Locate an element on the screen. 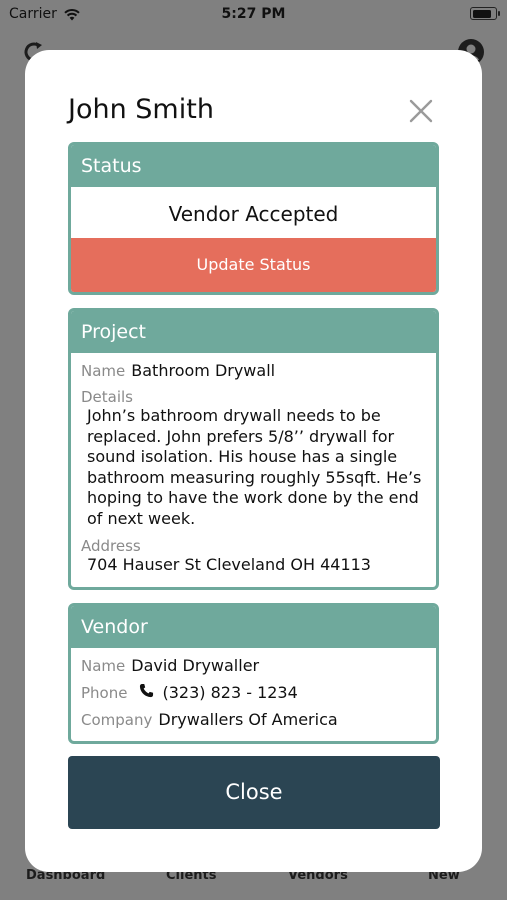 The image size is (507, 900). clock: 5:27 PM is located at coordinates (253, 14).